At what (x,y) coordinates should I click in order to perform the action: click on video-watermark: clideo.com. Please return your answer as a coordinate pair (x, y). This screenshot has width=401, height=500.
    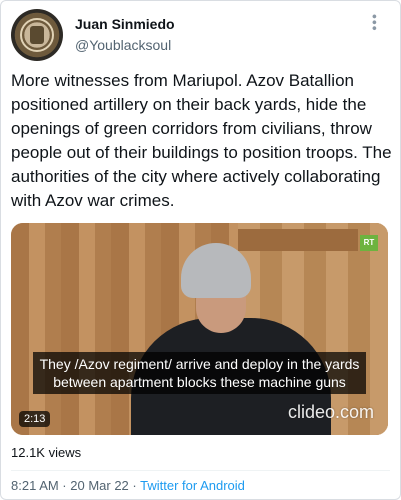
    Looking at the image, I should click on (330, 412).